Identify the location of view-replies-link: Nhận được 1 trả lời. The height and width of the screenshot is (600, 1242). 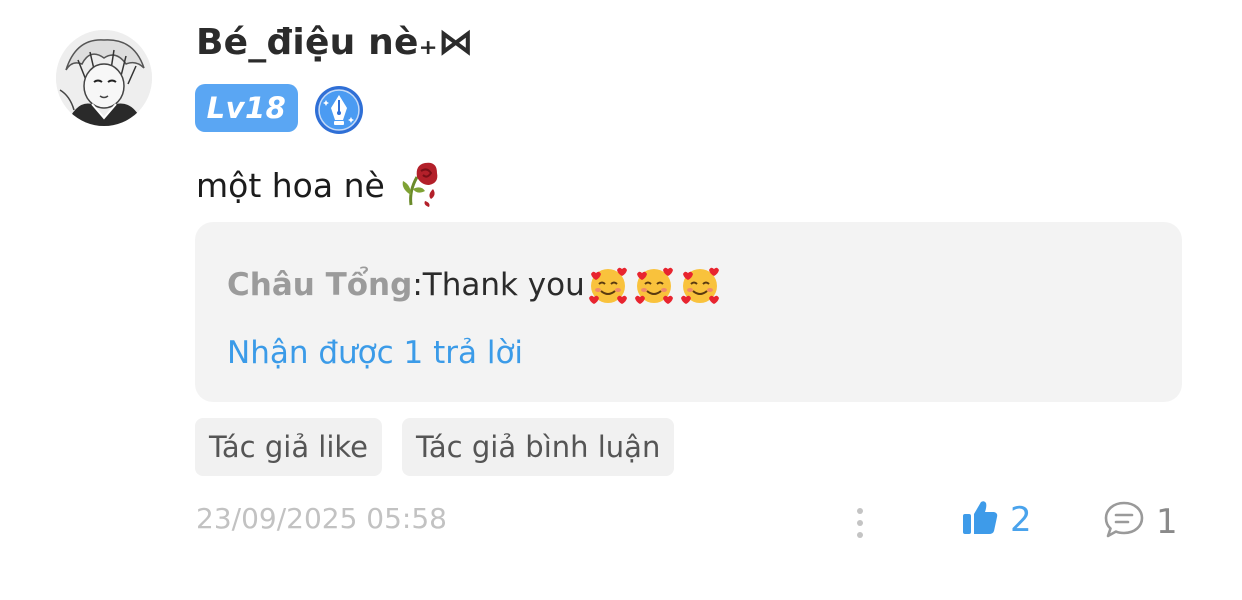
(375, 353).